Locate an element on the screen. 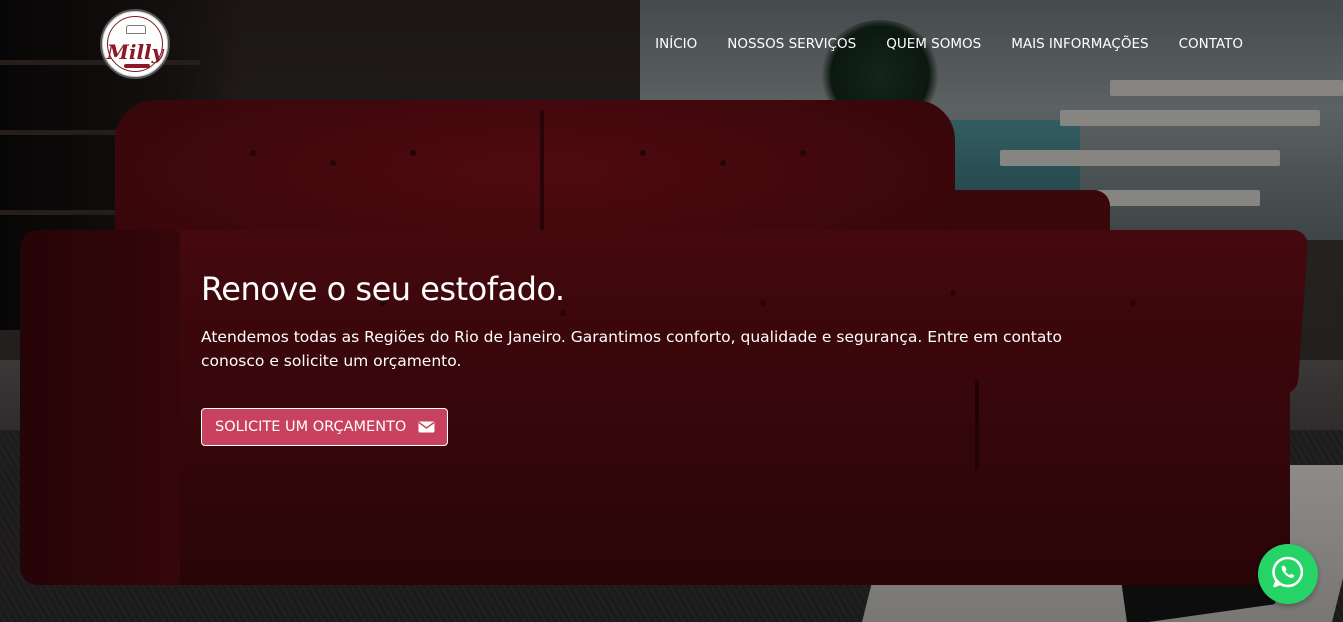  sofa-icon is located at coordinates (136, 29).